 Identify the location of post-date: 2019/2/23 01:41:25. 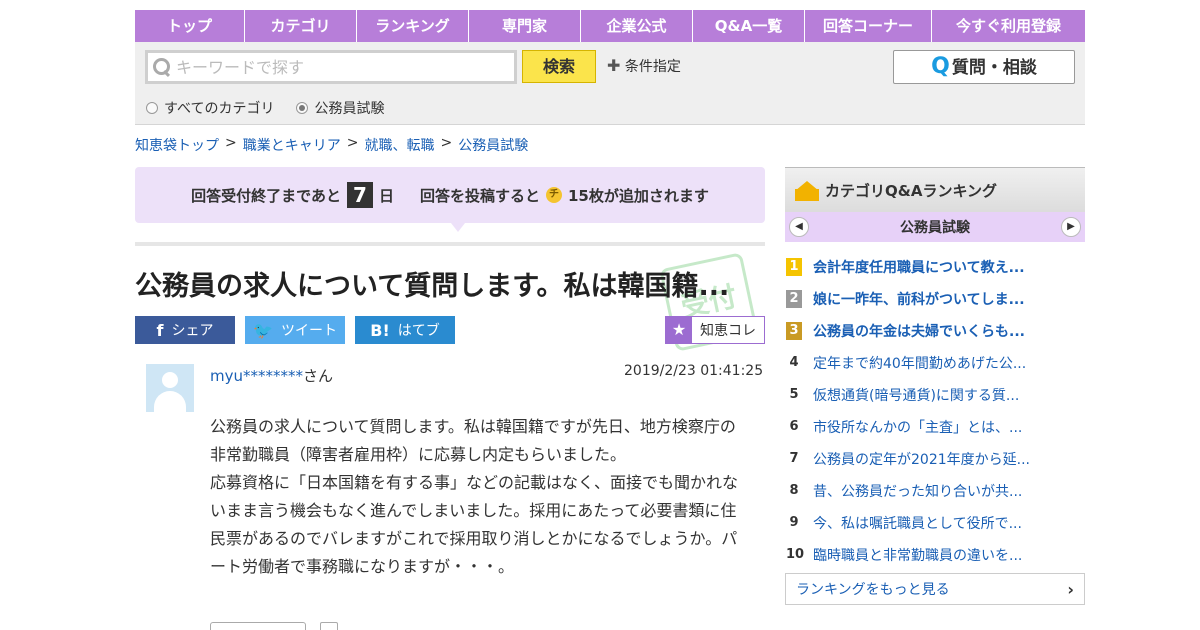
(694, 371).